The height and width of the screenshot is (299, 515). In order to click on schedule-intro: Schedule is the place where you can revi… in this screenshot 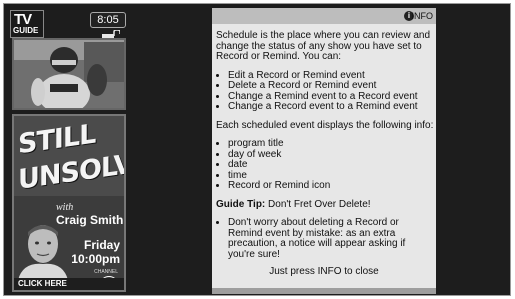, I will do `click(323, 46)`.